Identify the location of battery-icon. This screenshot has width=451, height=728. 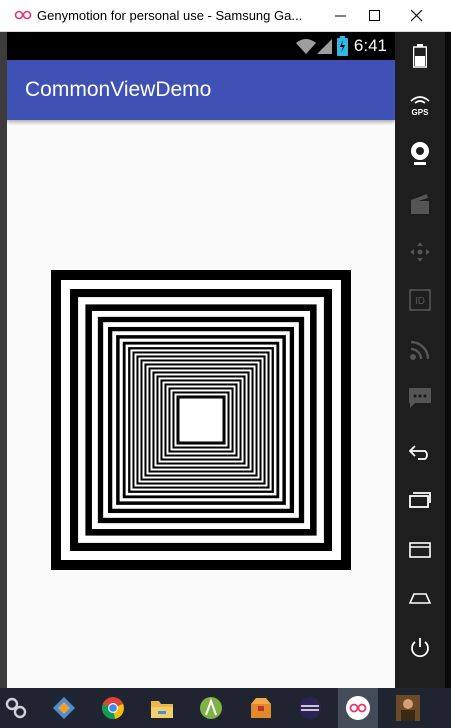
(420, 56).